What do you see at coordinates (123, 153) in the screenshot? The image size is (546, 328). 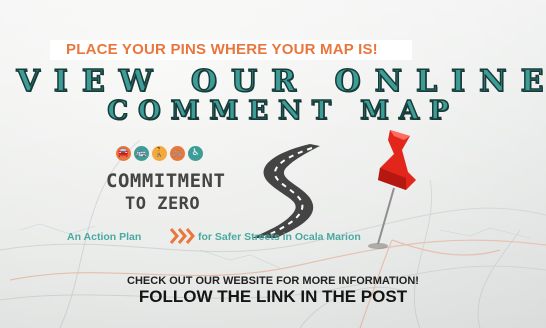 I see `car-icon: 🚘` at bounding box center [123, 153].